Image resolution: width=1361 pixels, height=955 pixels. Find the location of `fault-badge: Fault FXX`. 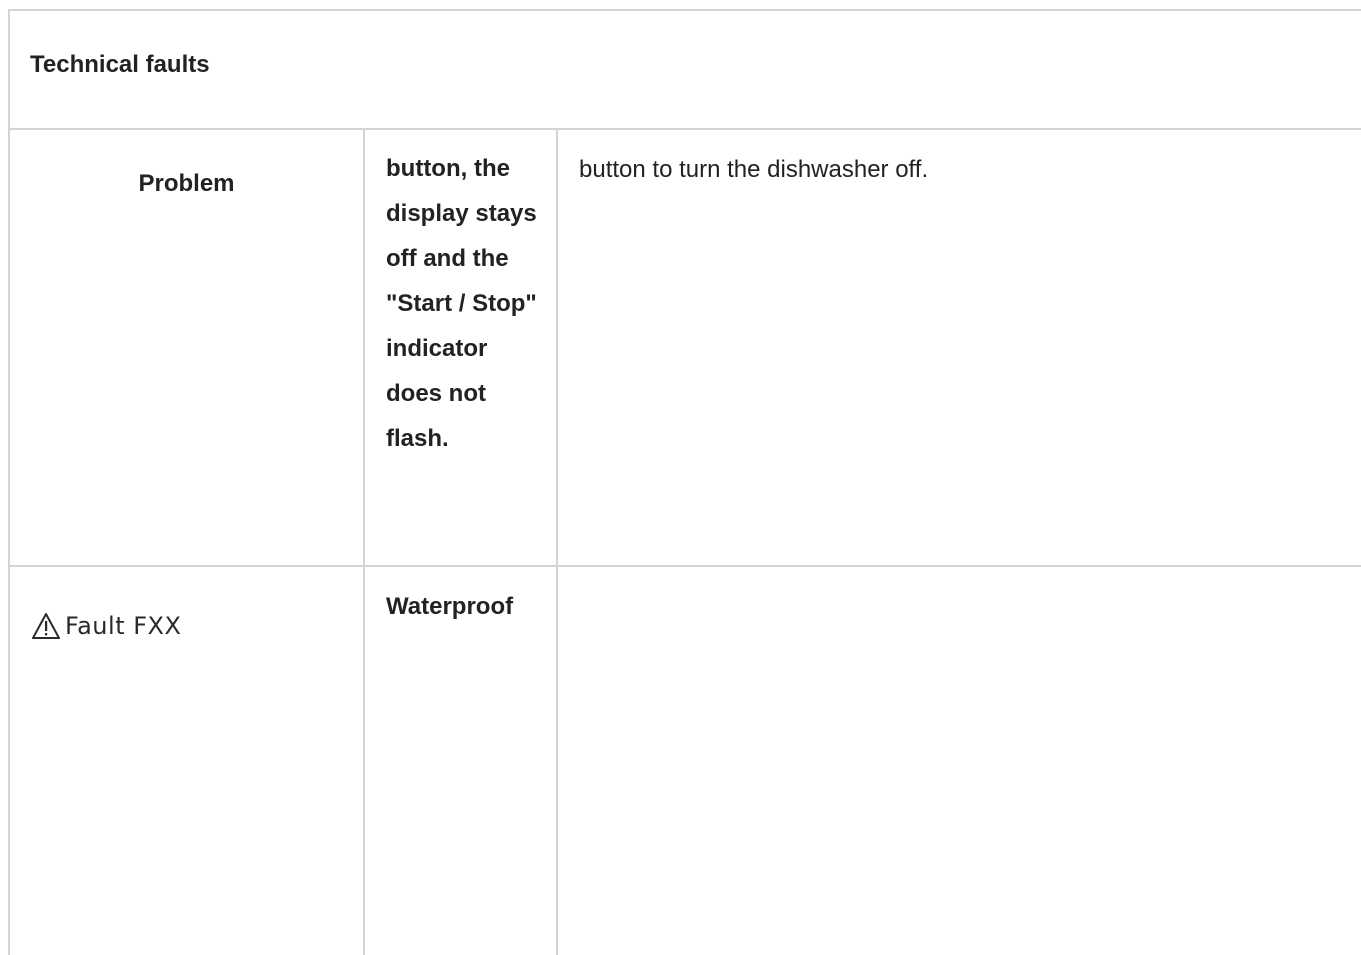

fault-badge: Fault FXX is located at coordinates (106, 626).